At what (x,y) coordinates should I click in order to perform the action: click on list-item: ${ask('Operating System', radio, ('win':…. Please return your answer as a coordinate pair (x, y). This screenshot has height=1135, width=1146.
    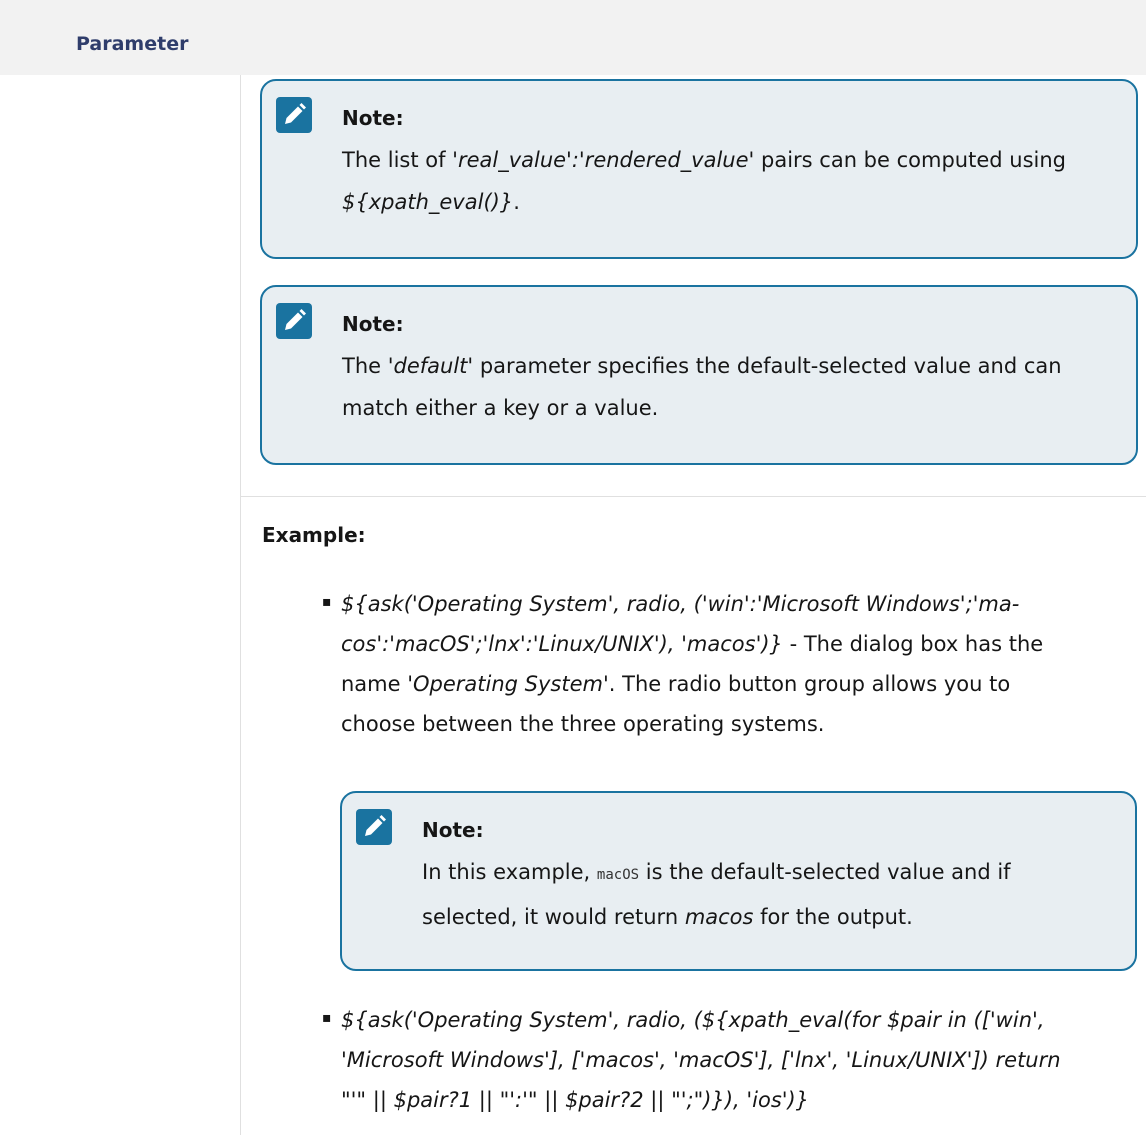
    Looking at the image, I should click on (692, 664).